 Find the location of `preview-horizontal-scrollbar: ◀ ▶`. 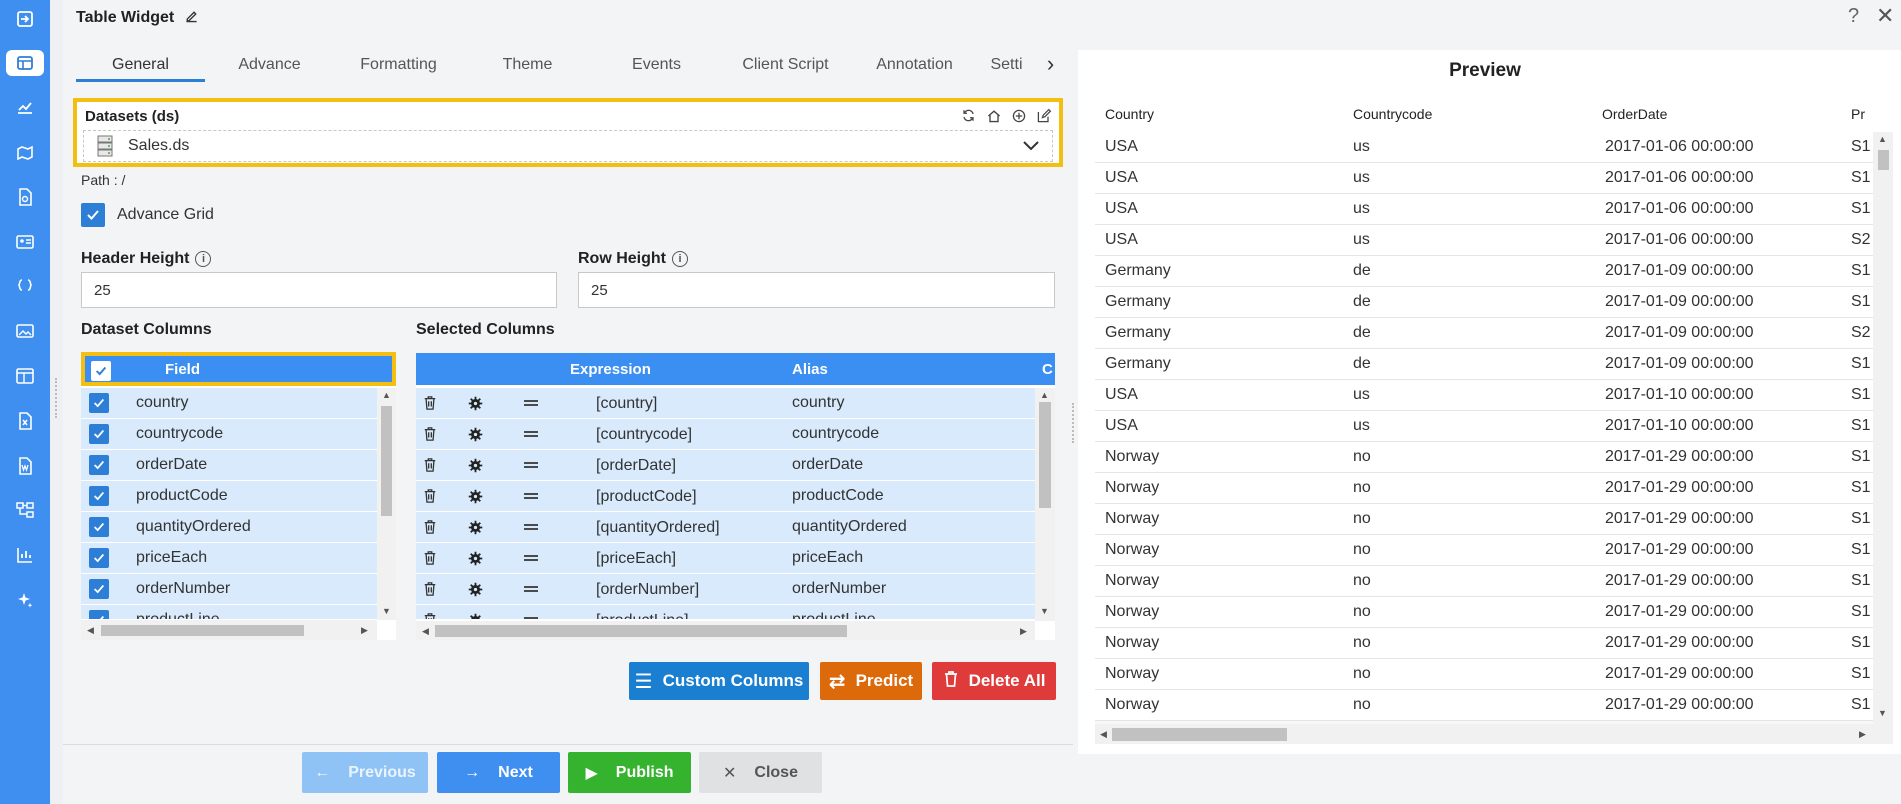

preview-horizontal-scrollbar: ◀ ▶ is located at coordinates (1494, 734).